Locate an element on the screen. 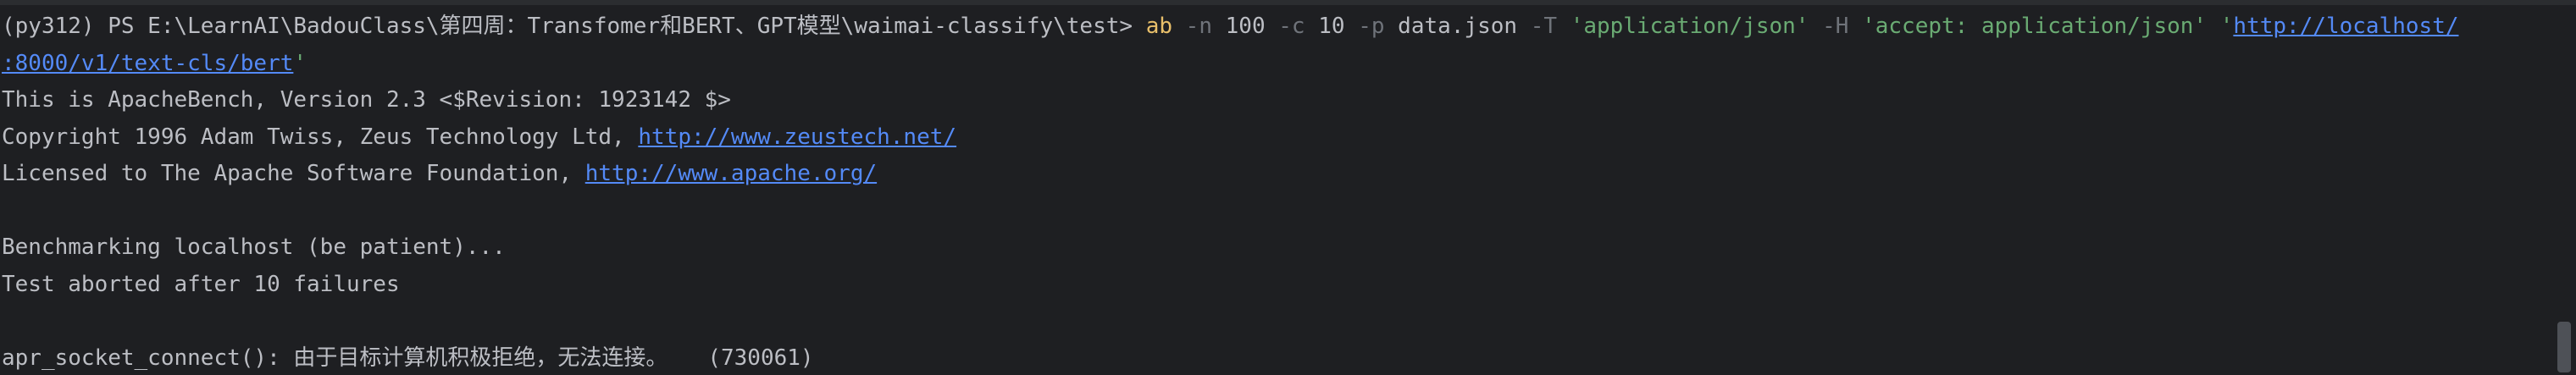 The image size is (2576, 375). url-quote-close: ' is located at coordinates (300, 63).